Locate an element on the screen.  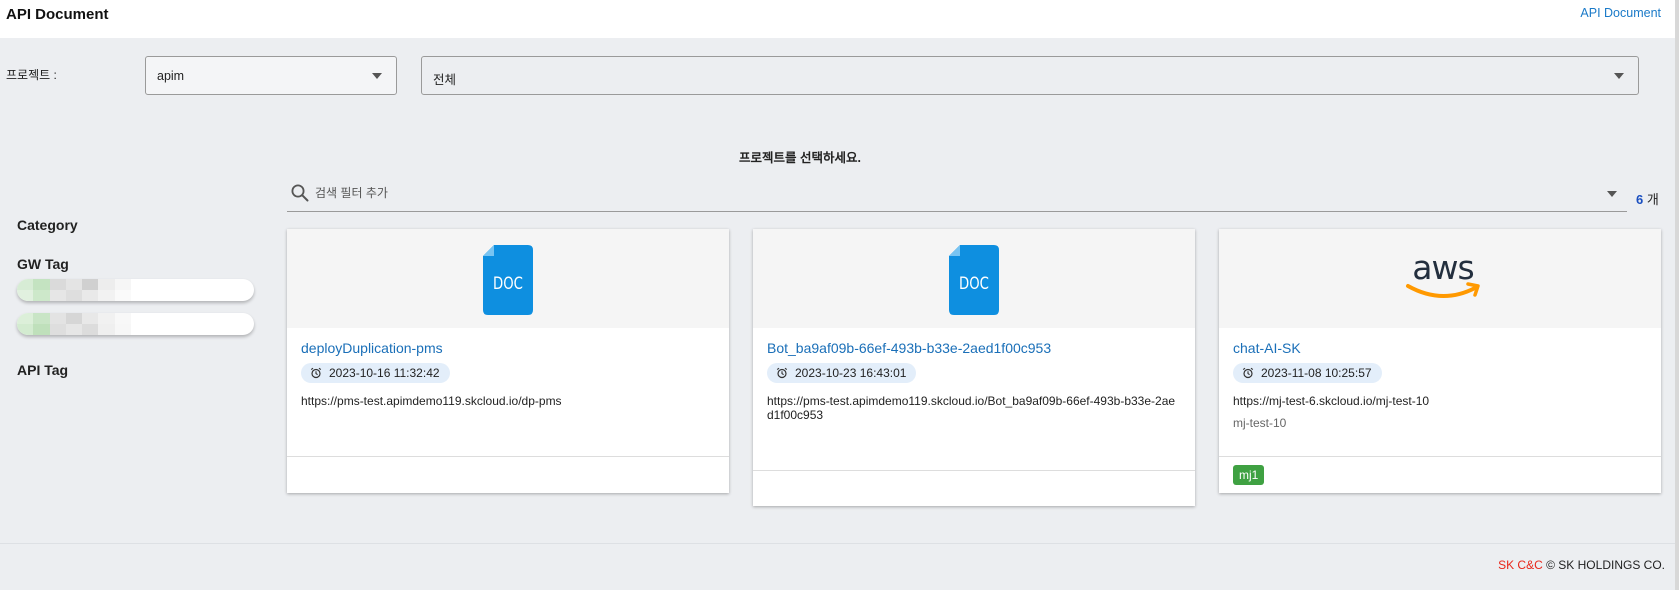
result-count-unit: 개 is located at coordinates (1652, 199).